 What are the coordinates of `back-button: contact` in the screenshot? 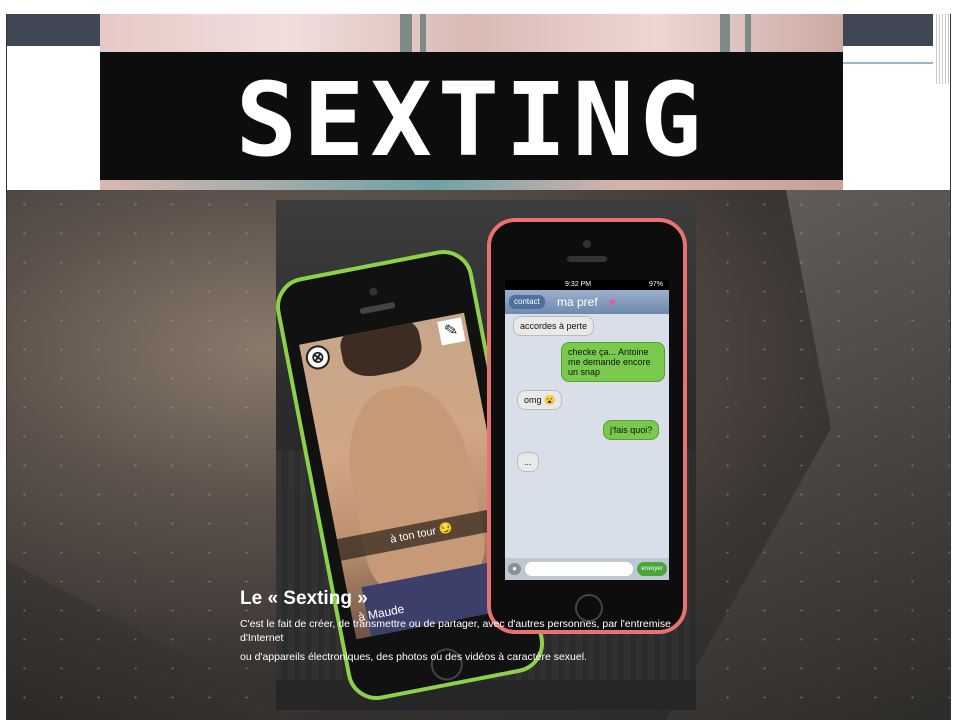 It's located at (527, 302).